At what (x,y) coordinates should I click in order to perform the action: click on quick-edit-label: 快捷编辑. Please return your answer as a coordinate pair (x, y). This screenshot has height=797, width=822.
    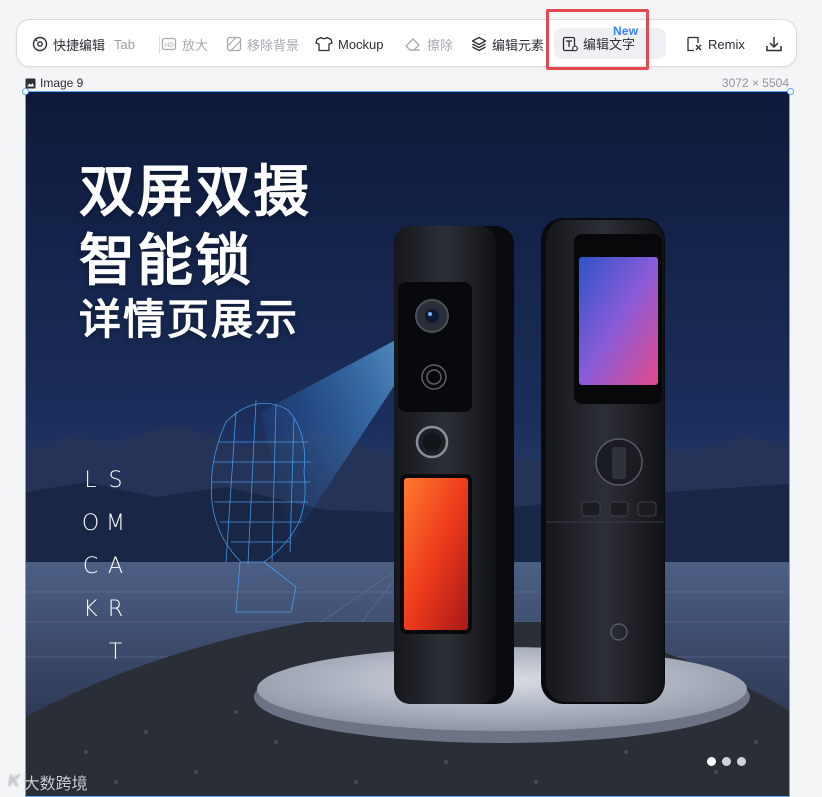
    Looking at the image, I should click on (79, 45).